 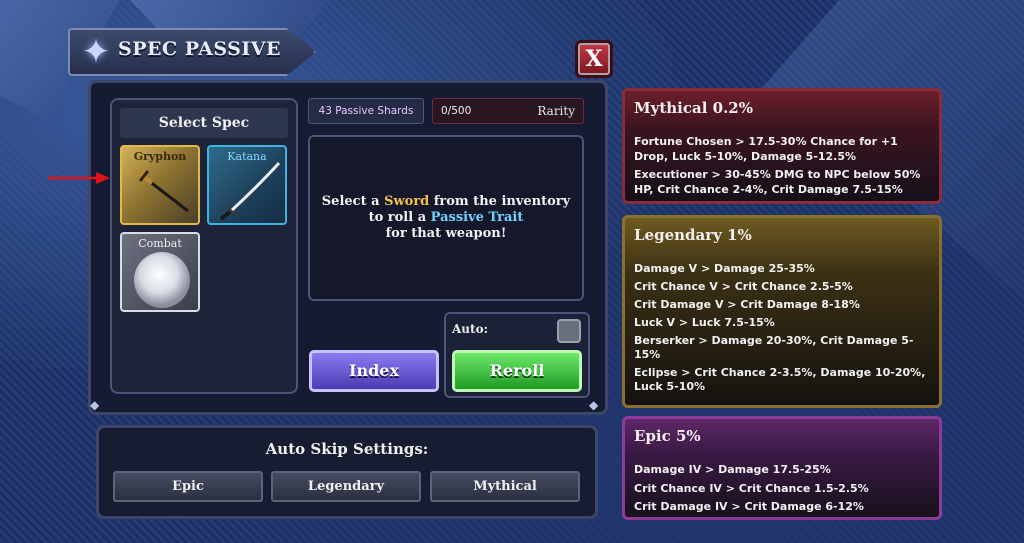 What do you see at coordinates (374, 371) in the screenshot?
I see `index-button: Index` at bounding box center [374, 371].